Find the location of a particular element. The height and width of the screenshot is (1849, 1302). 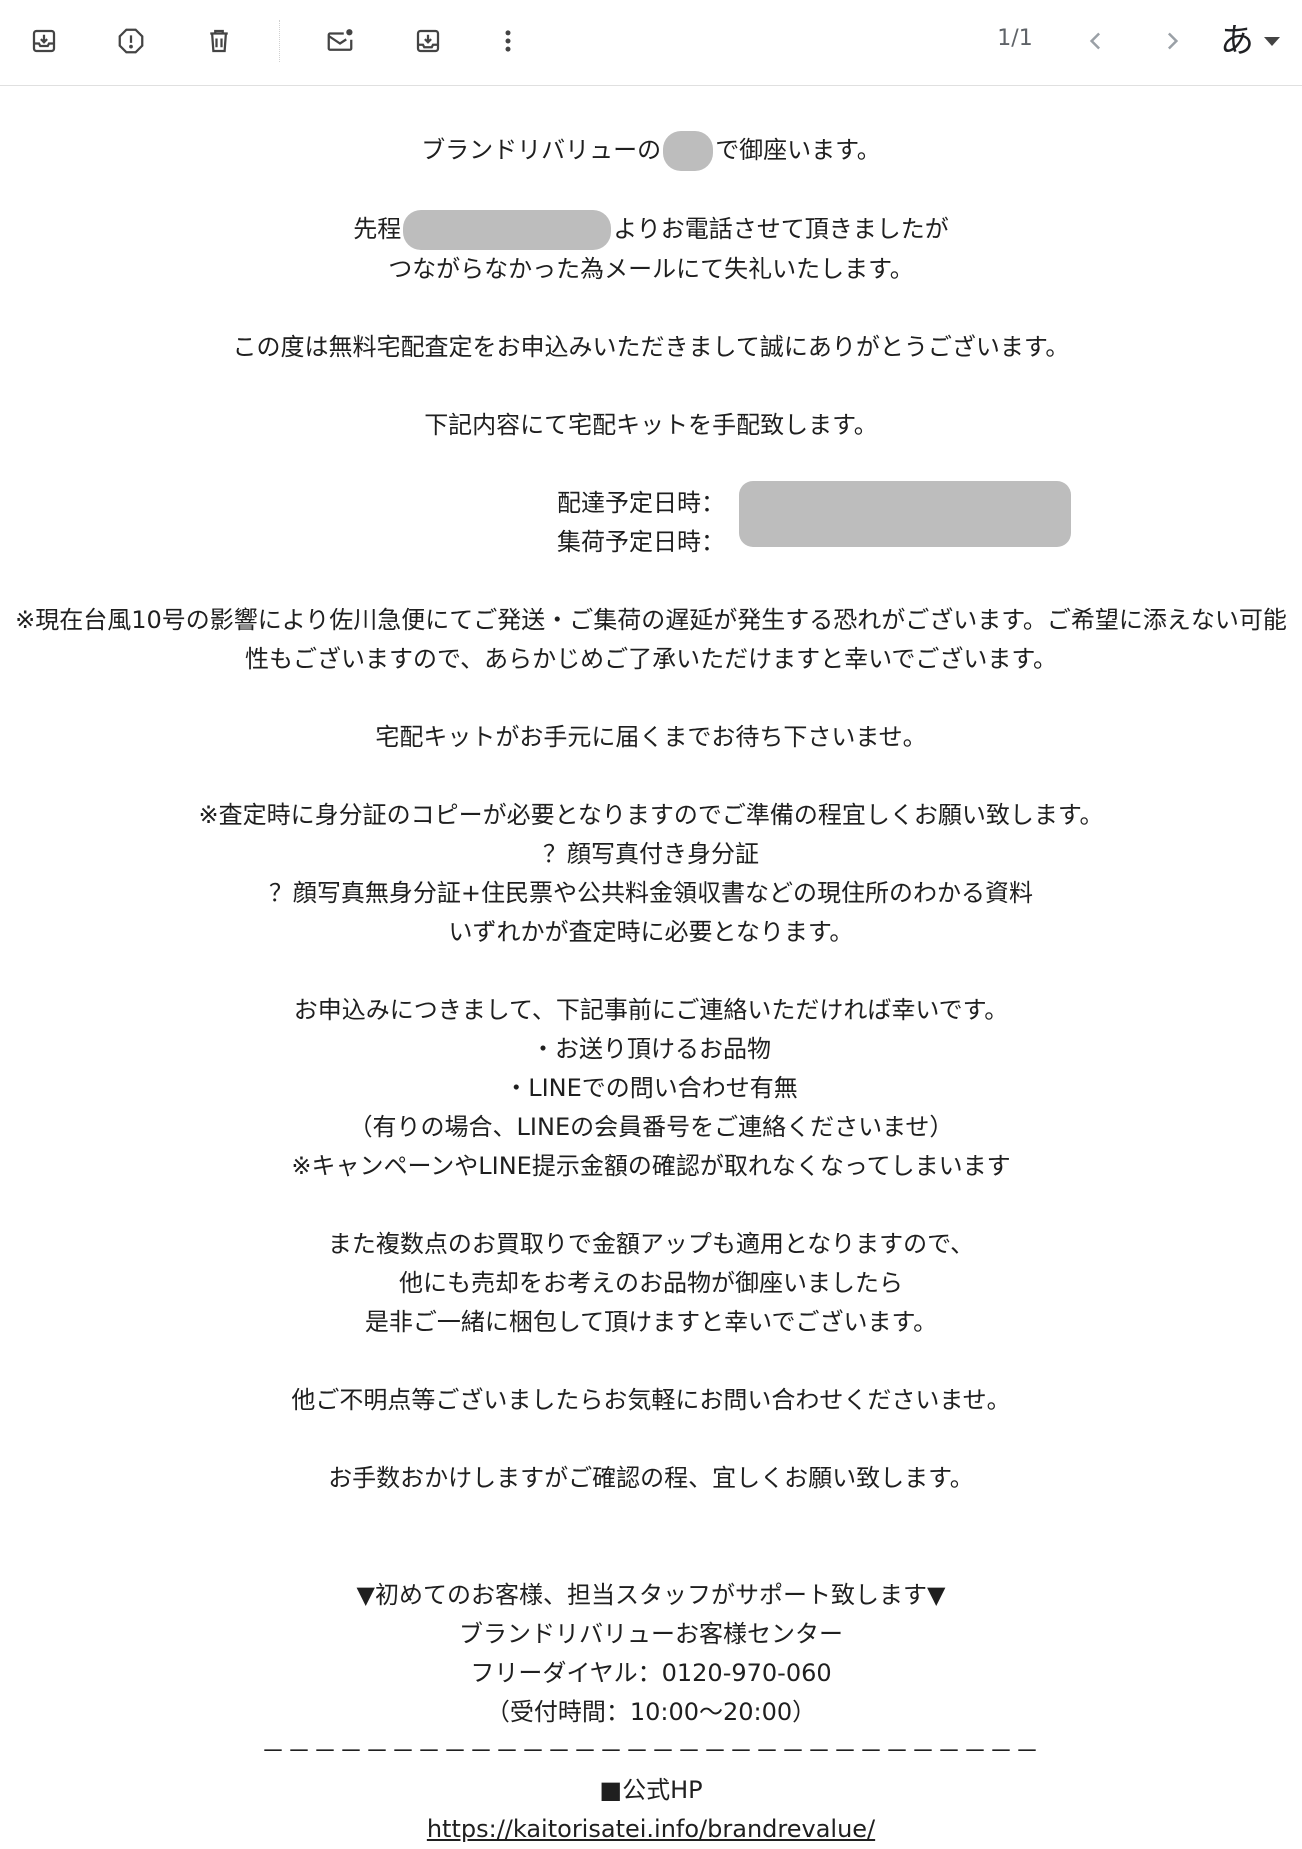

archive-button is located at coordinates (44, 41).